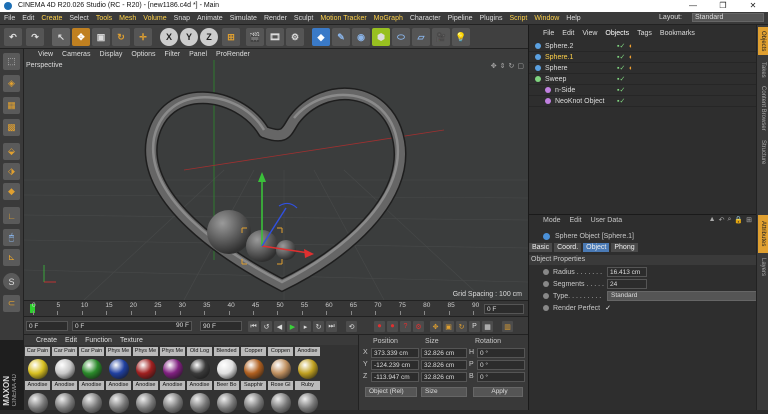 The height and width of the screenshot is (414, 768). Describe the element at coordinates (763, 267) in the screenshot. I see `right-tab-layers: Layers` at that location.